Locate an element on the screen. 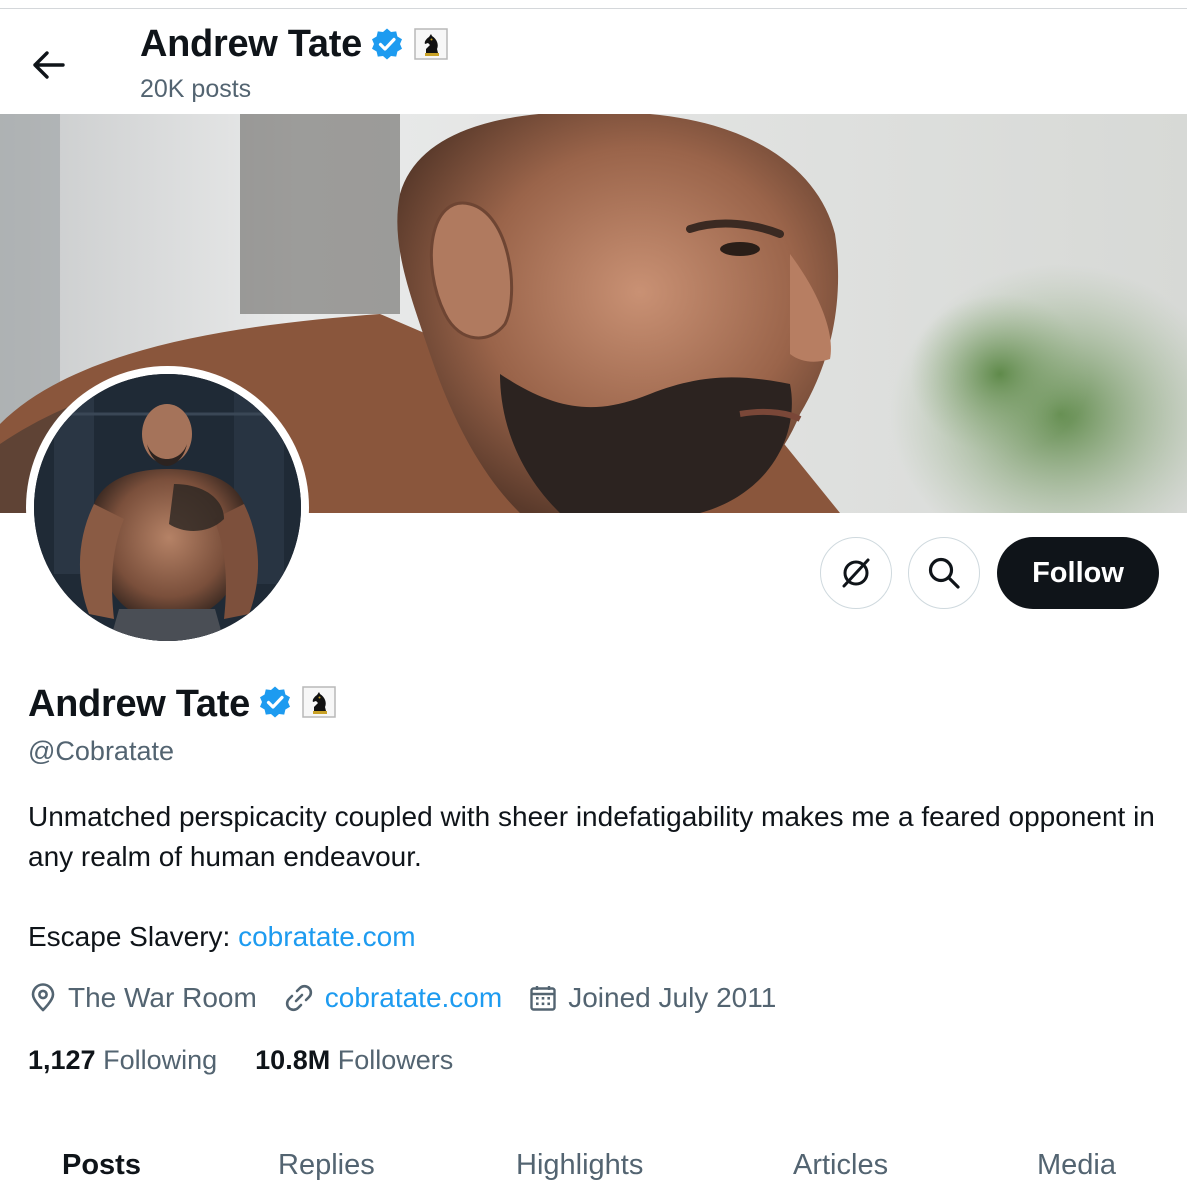 This screenshot has width=1187, height=1187. header-title: Andrew Tate is located at coordinates (294, 44).